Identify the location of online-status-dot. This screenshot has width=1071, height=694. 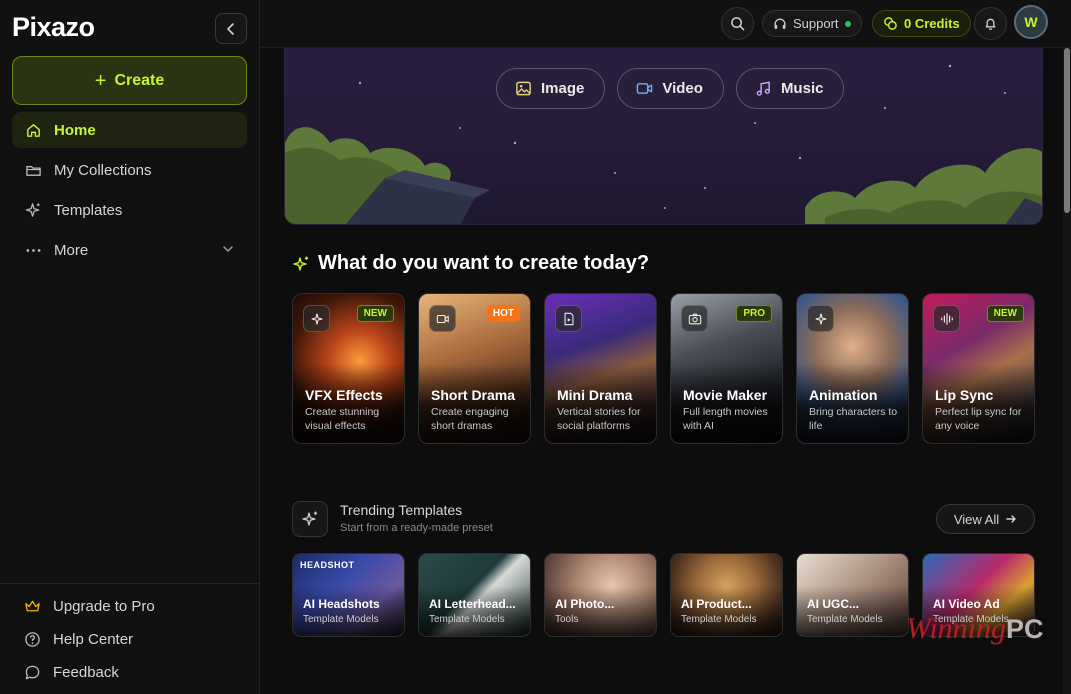
(847, 23).